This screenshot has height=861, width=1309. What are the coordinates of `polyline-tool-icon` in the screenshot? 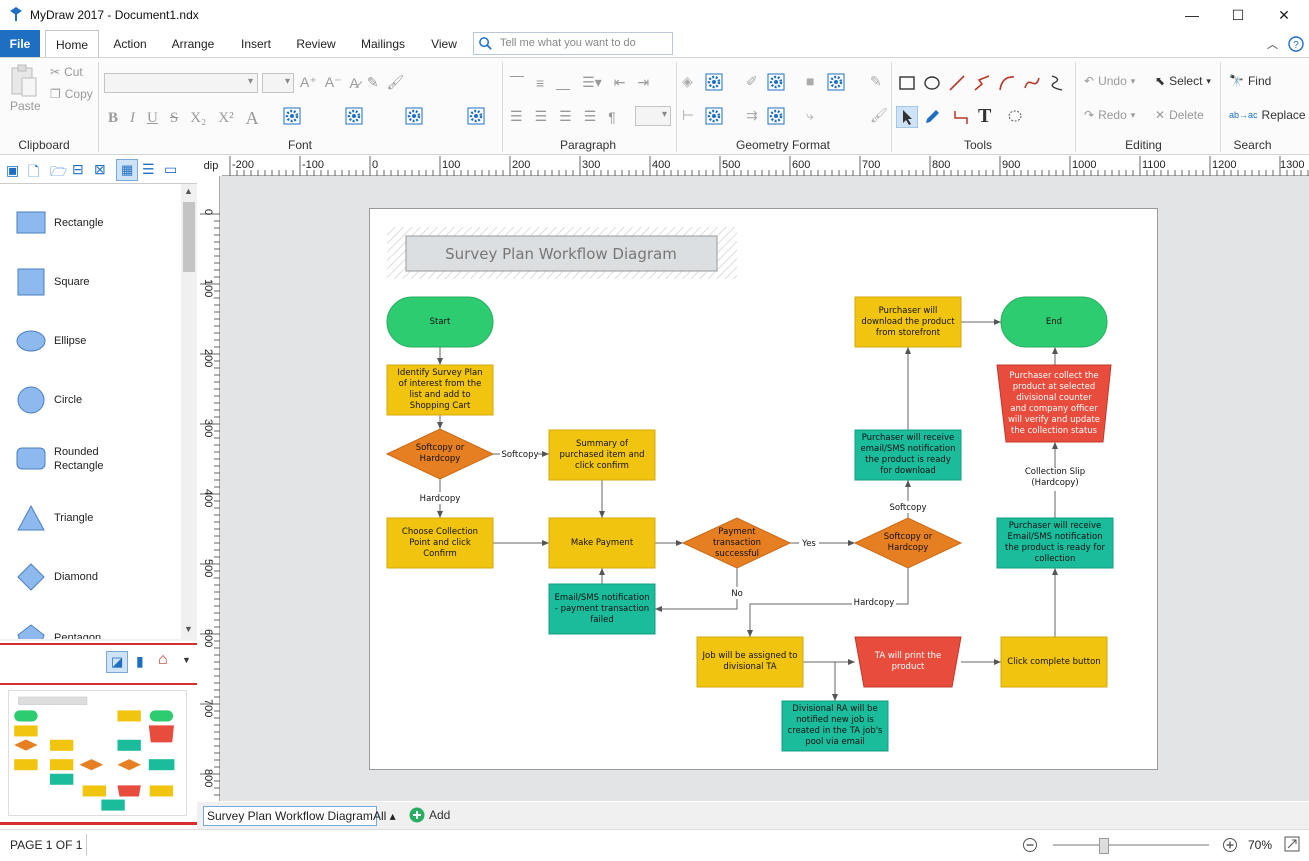 It's located at (982, 83).